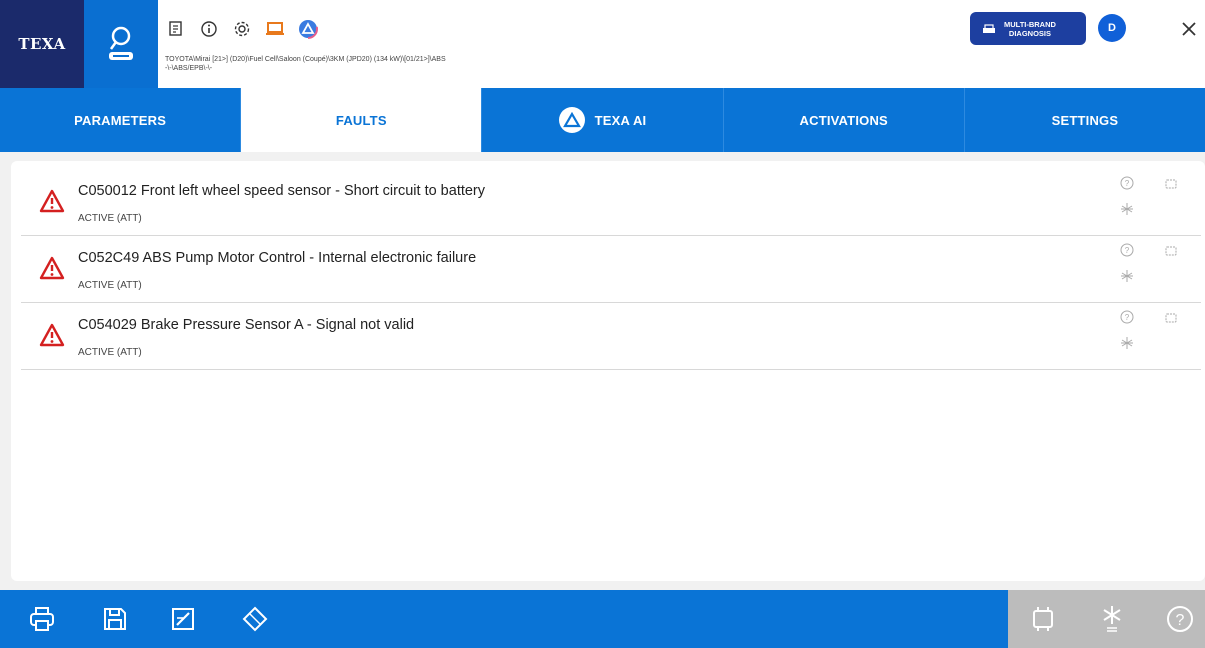 The height and width of the screenshot is (648, 1205). I want to click on eraser-icon, so click(255, 619).